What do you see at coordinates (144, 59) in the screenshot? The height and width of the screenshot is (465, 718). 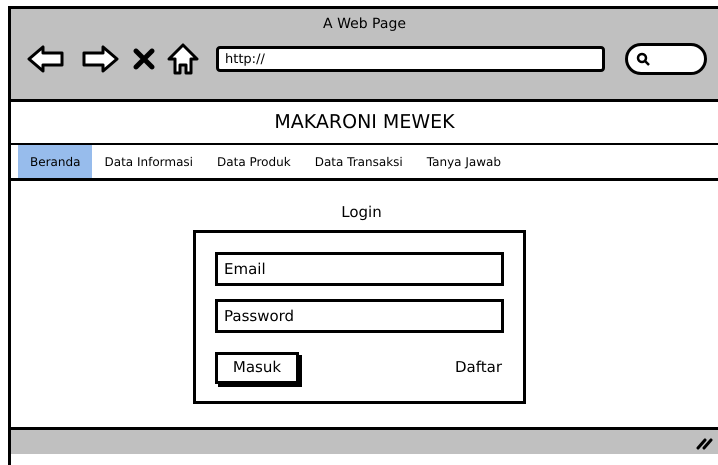 I see `close-icon` at bounding box center [144, 59].